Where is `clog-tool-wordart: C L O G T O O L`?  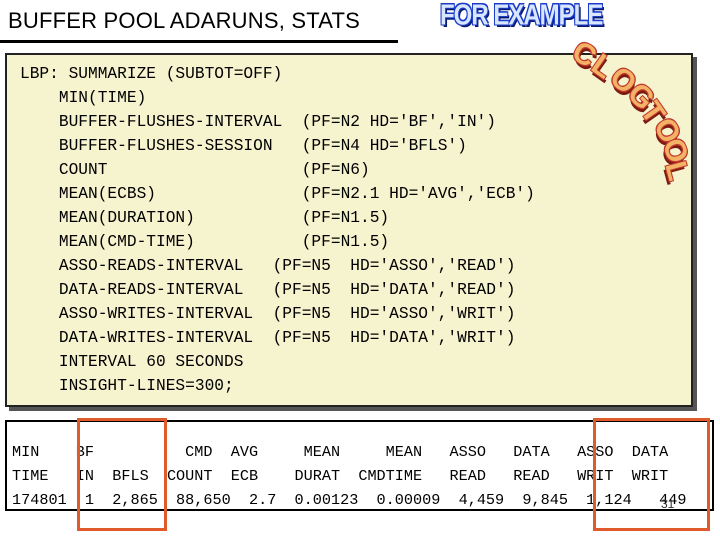 clog-tool-wordart: C L O G T O O L is located at coordinates (630, 109).